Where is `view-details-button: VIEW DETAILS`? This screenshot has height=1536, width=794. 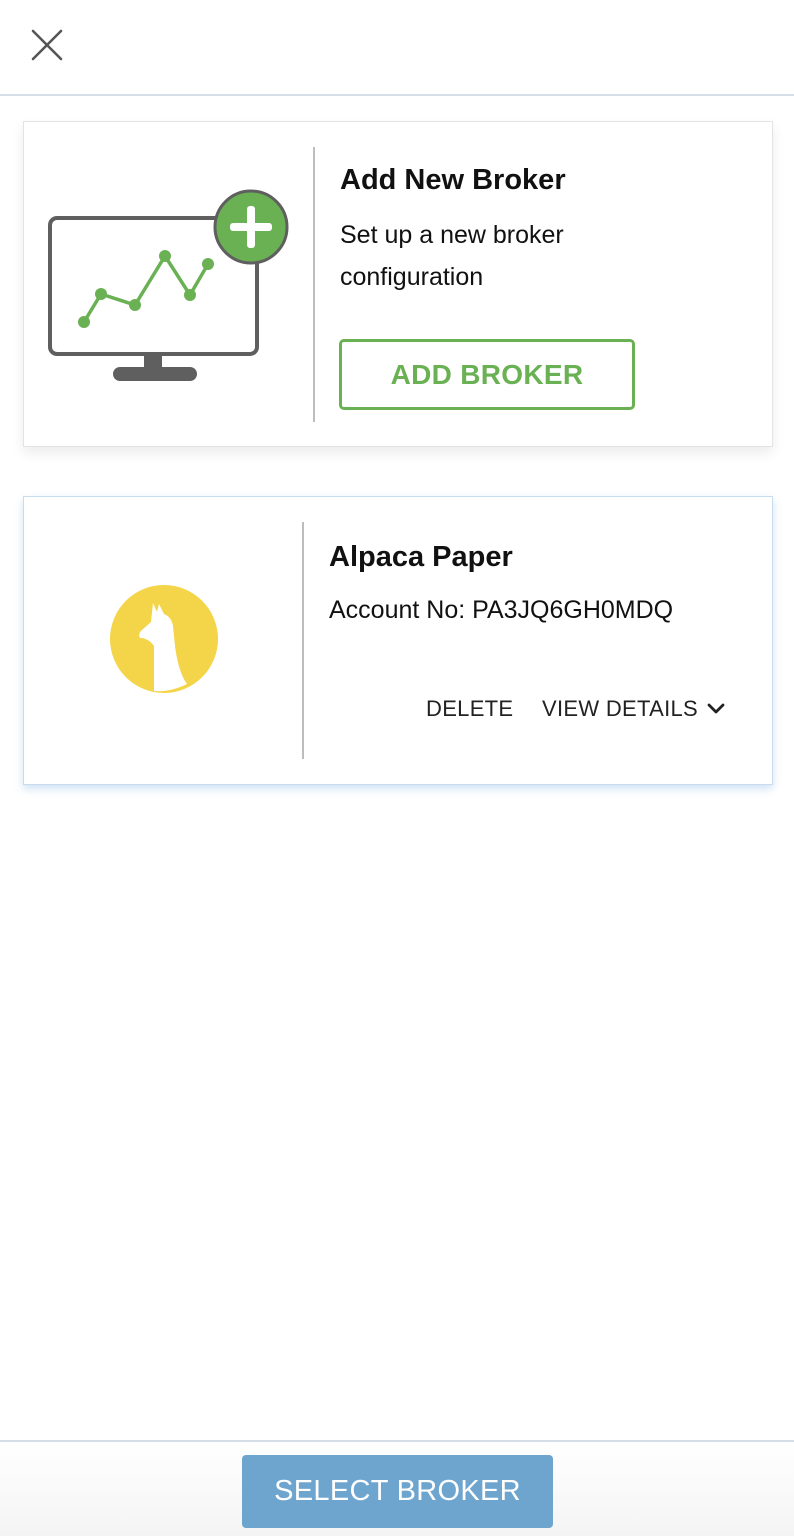 view-details-button: VIEW DETAILS is located at coordinates (633, 709).